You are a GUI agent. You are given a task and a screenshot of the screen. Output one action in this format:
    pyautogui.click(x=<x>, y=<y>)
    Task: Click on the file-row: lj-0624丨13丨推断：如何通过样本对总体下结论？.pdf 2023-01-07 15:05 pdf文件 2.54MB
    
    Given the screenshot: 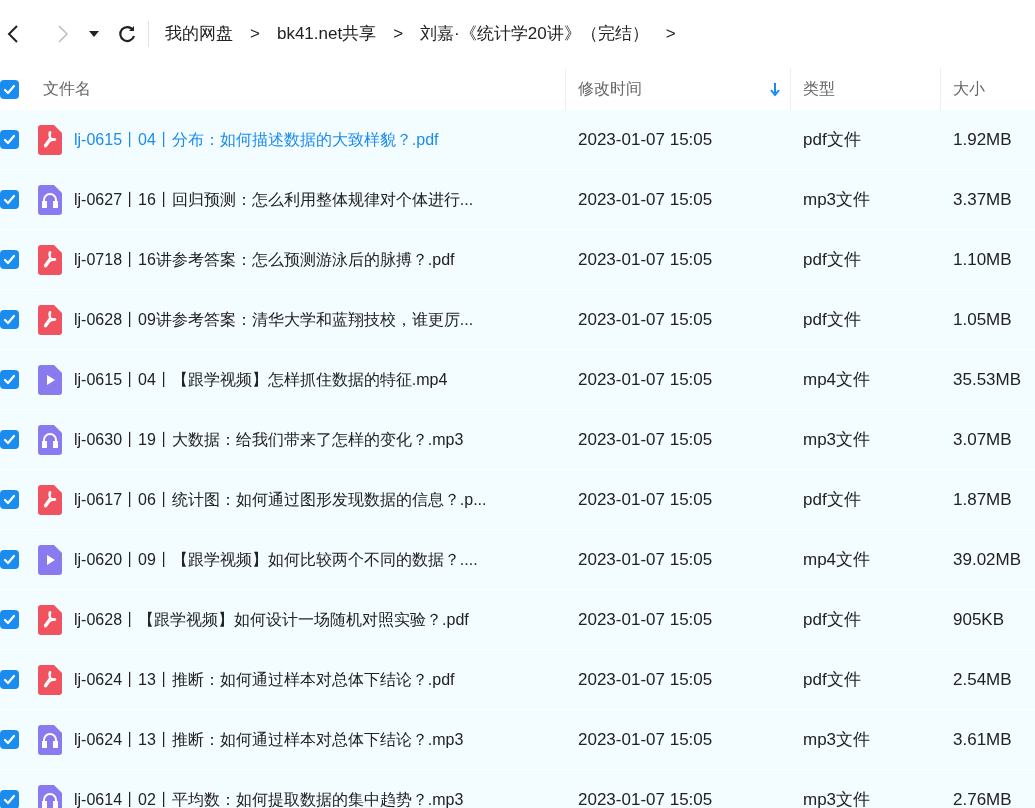 What is the action you would take?
    pyautogui.click(x=517, y=680)
    